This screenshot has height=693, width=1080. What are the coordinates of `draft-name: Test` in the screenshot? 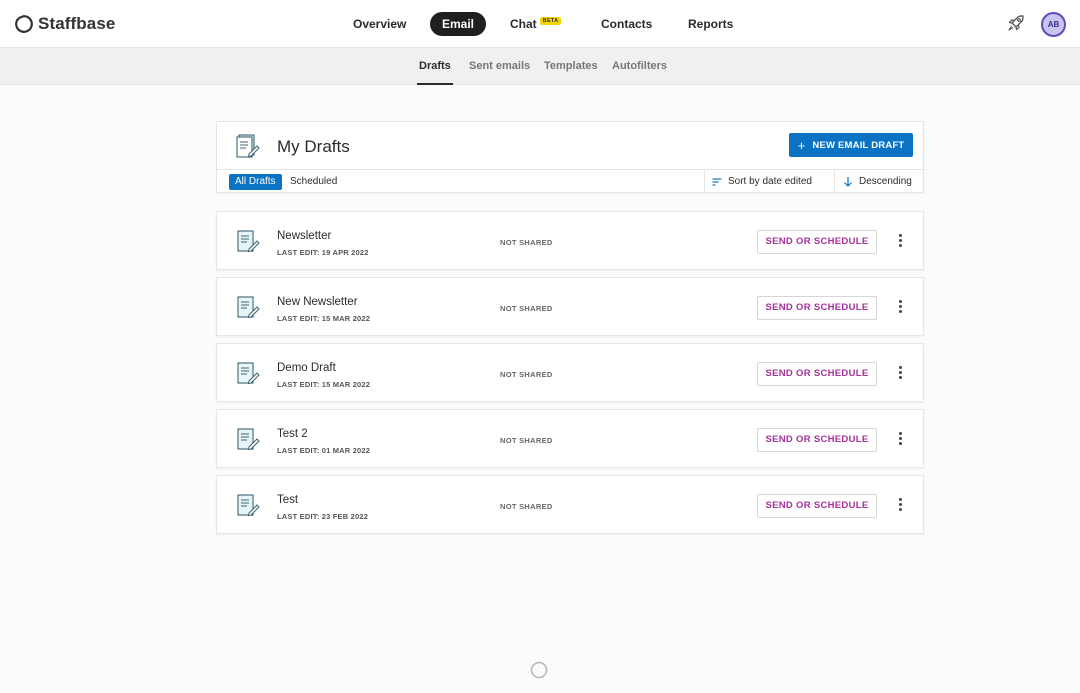 It's located at (287, 500).